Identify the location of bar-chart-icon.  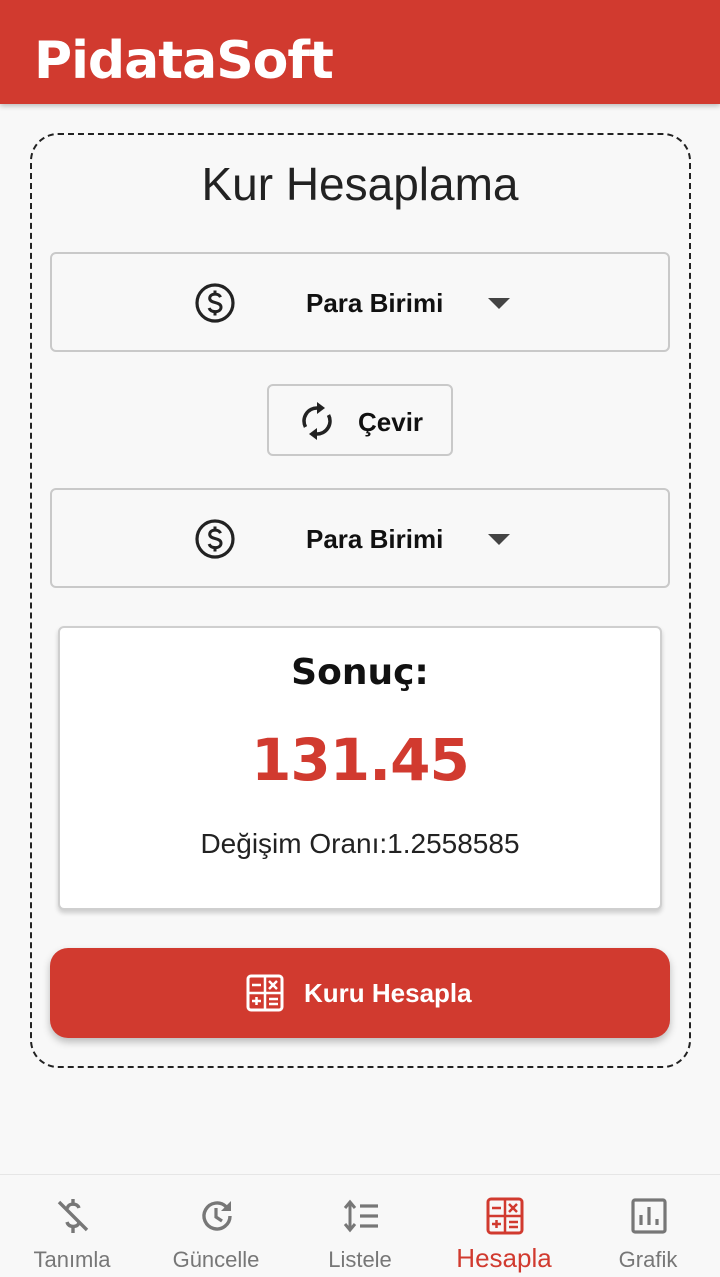
(649, 1216).